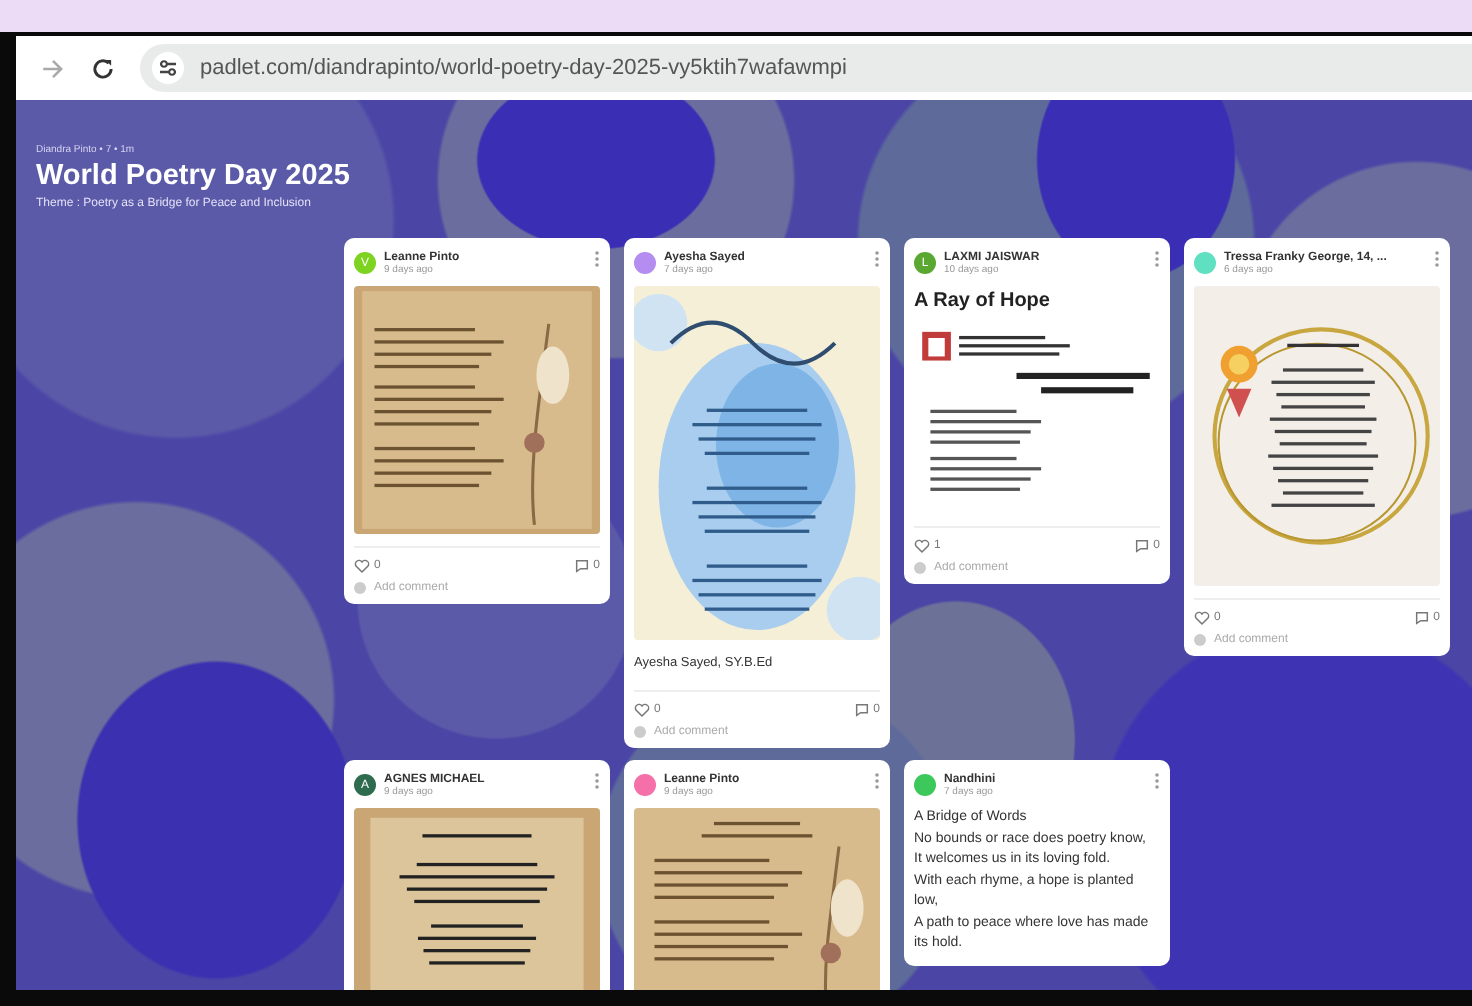 The image size is (1472, 1006). Describe the element at coordinates (168, 68) in the screenshot. I see `site-settings-icon` at that location.